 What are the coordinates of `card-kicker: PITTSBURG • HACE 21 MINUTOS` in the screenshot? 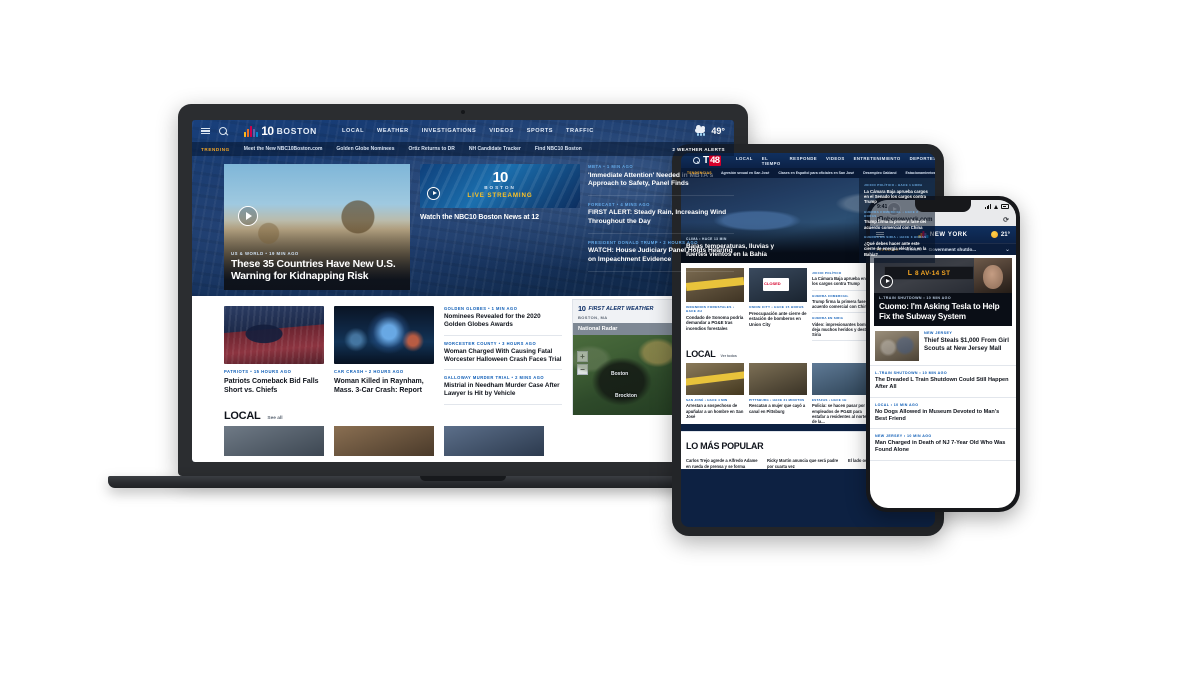 It's located at (777, 400).